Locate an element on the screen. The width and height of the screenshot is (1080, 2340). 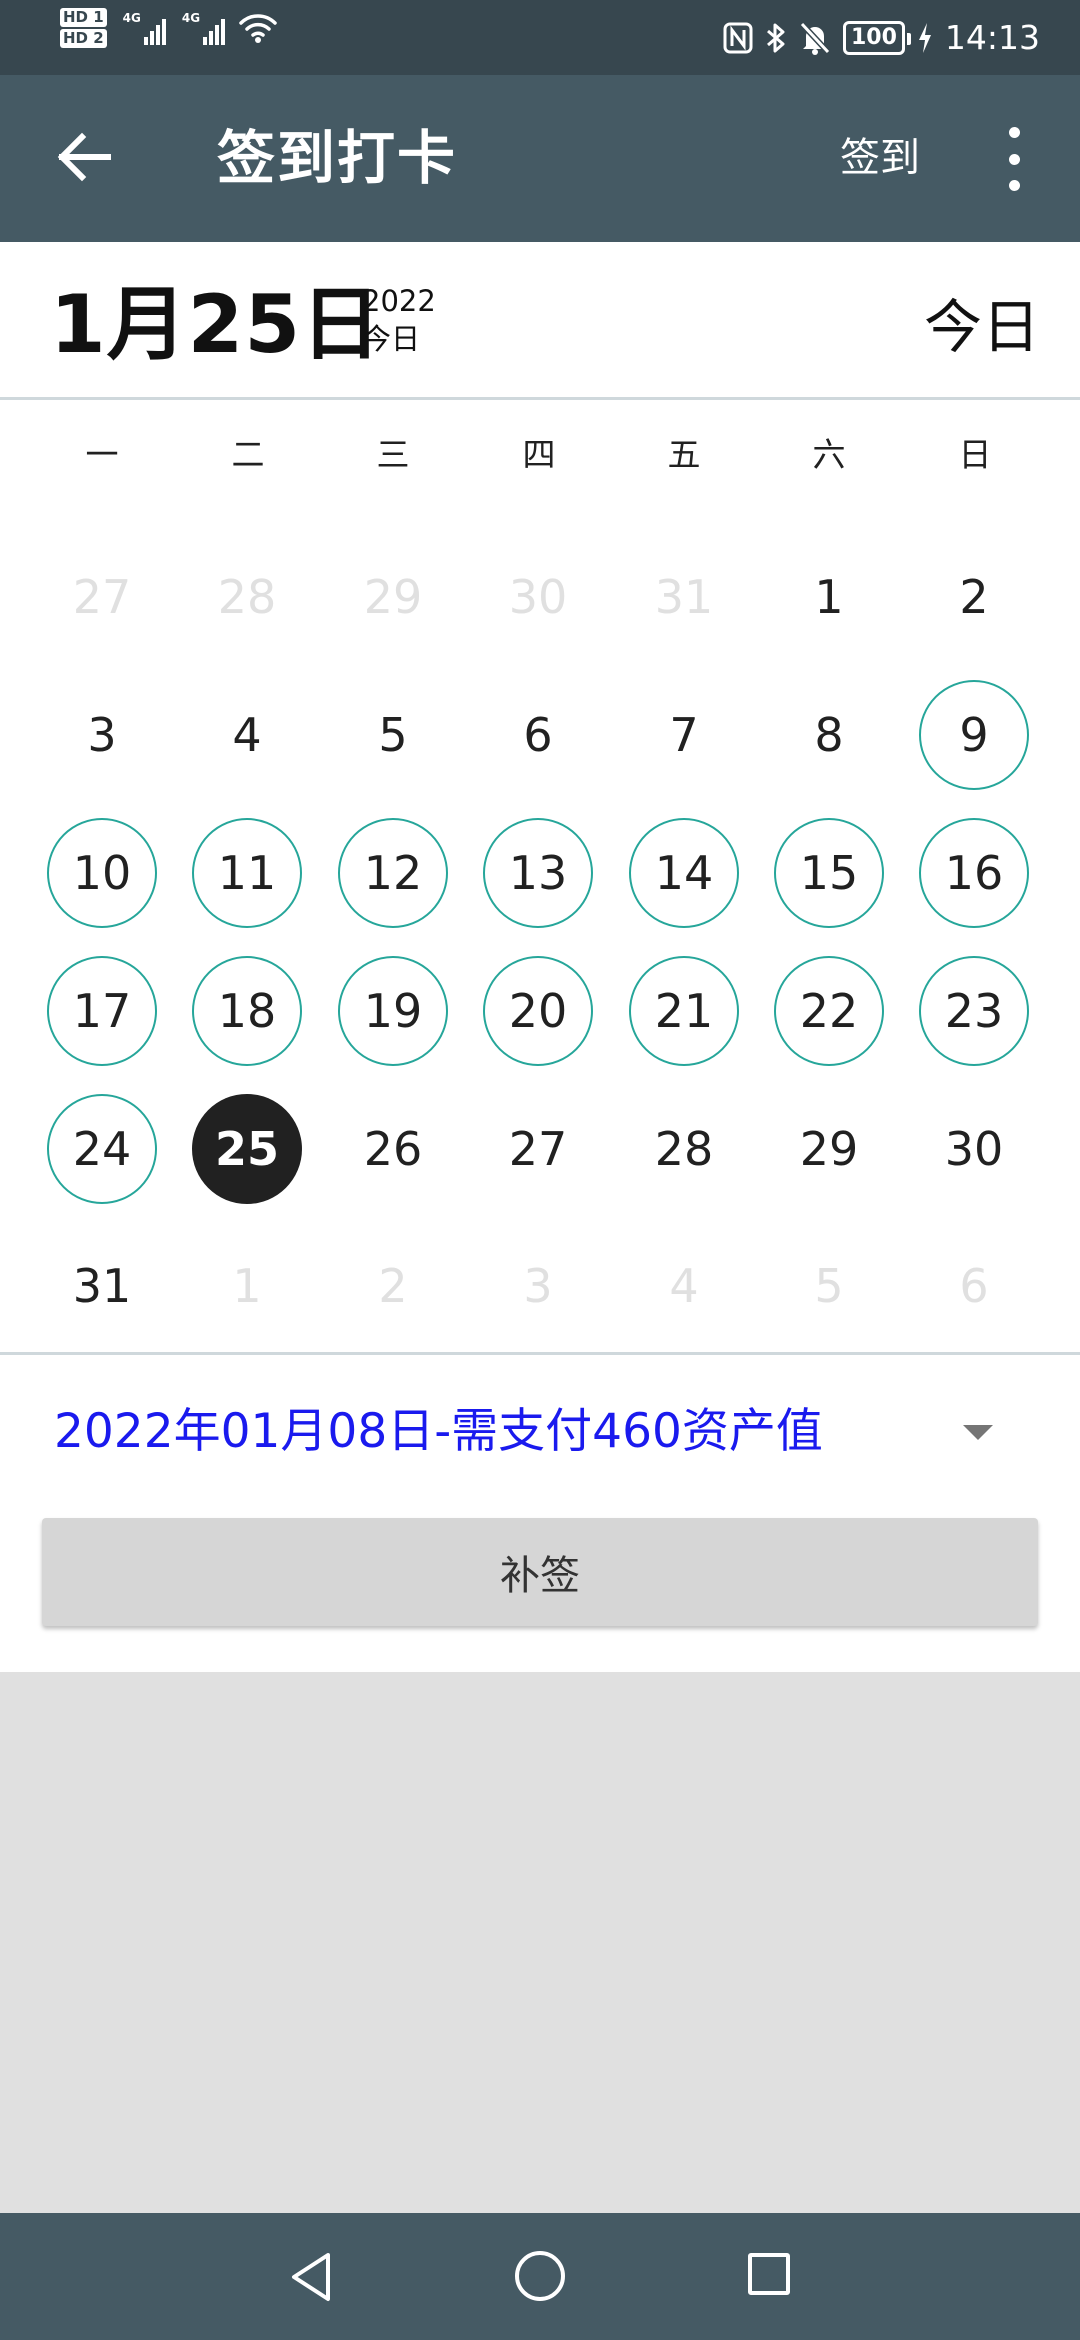
divider is located at coordinates (540, 1353).